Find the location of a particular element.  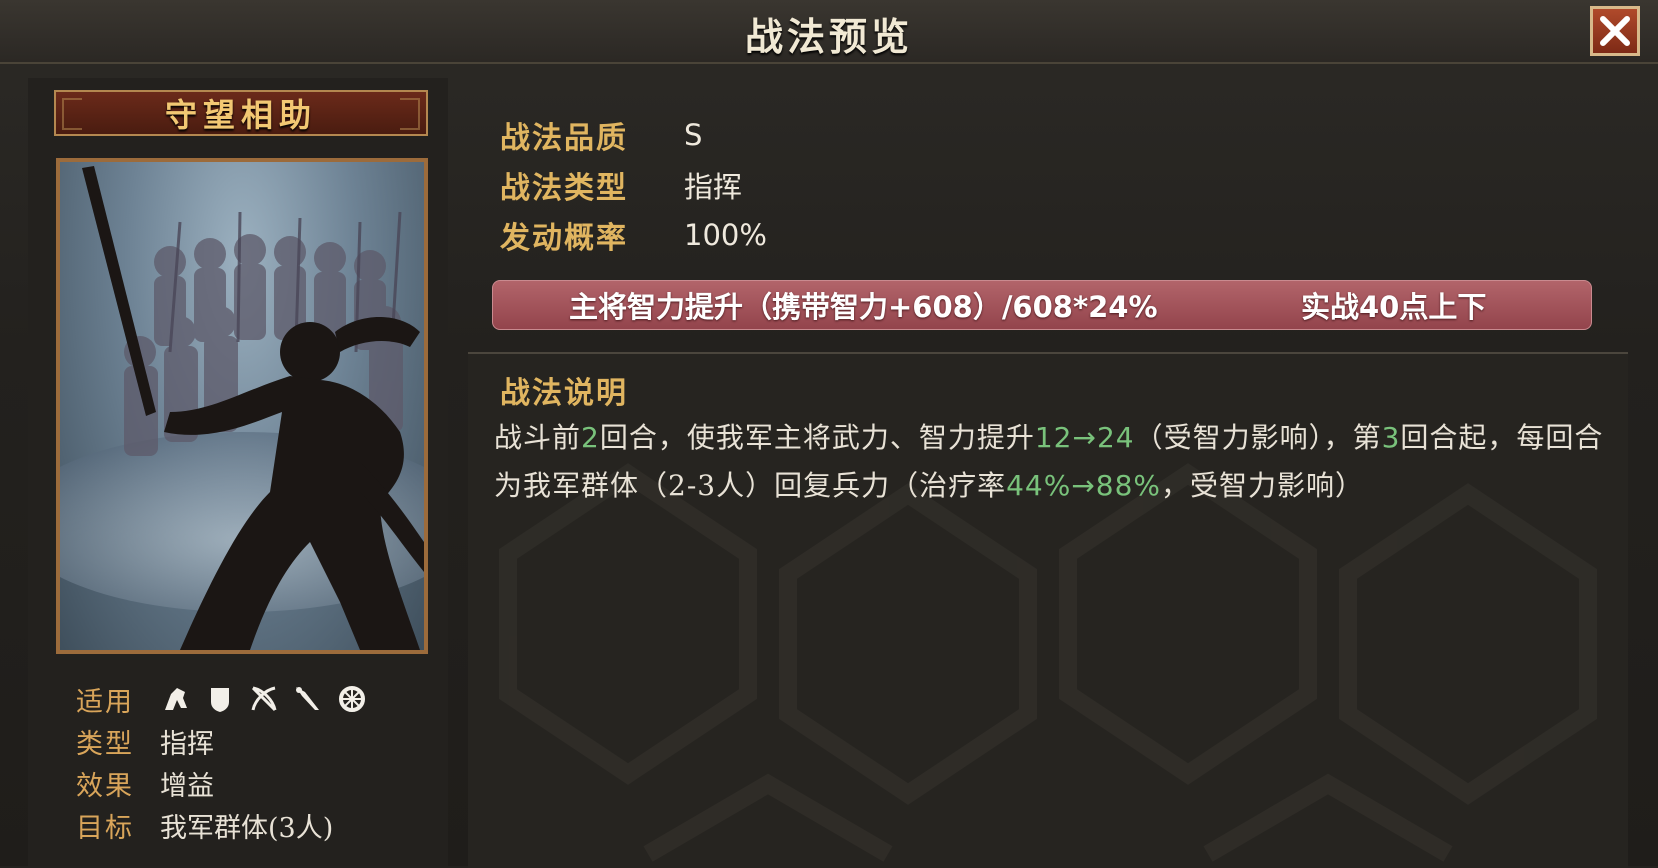

close-icon is located at coordinates (1615, 31).